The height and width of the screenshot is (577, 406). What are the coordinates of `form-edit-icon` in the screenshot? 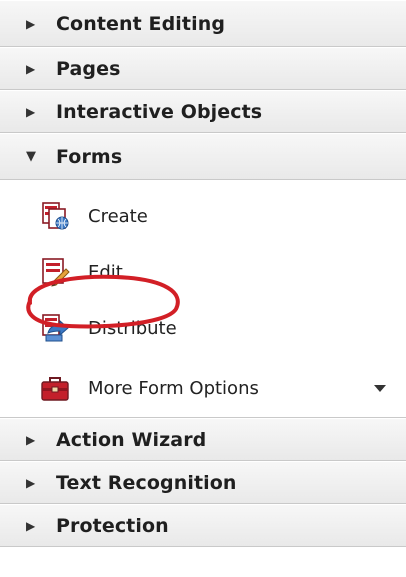 It's located at (56, 272).